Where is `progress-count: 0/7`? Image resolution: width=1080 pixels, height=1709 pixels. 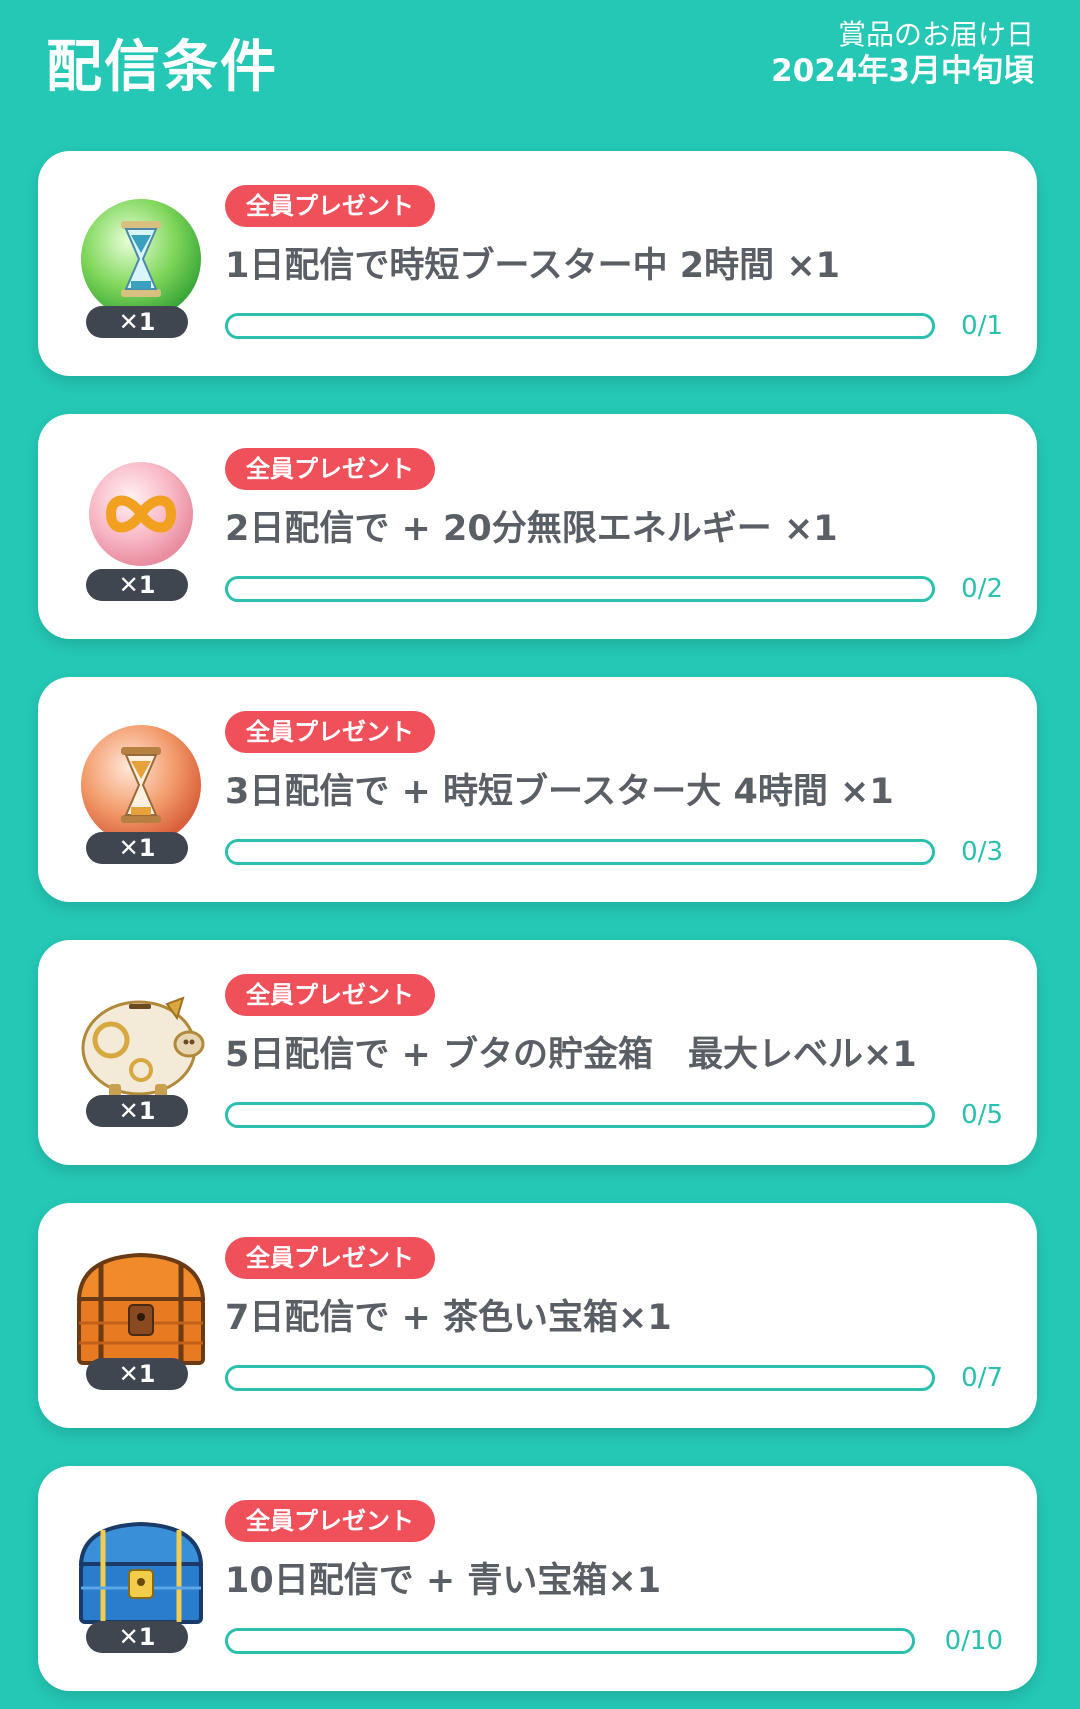 progress-count: 0/7 is located at coordinates (982, 1378).